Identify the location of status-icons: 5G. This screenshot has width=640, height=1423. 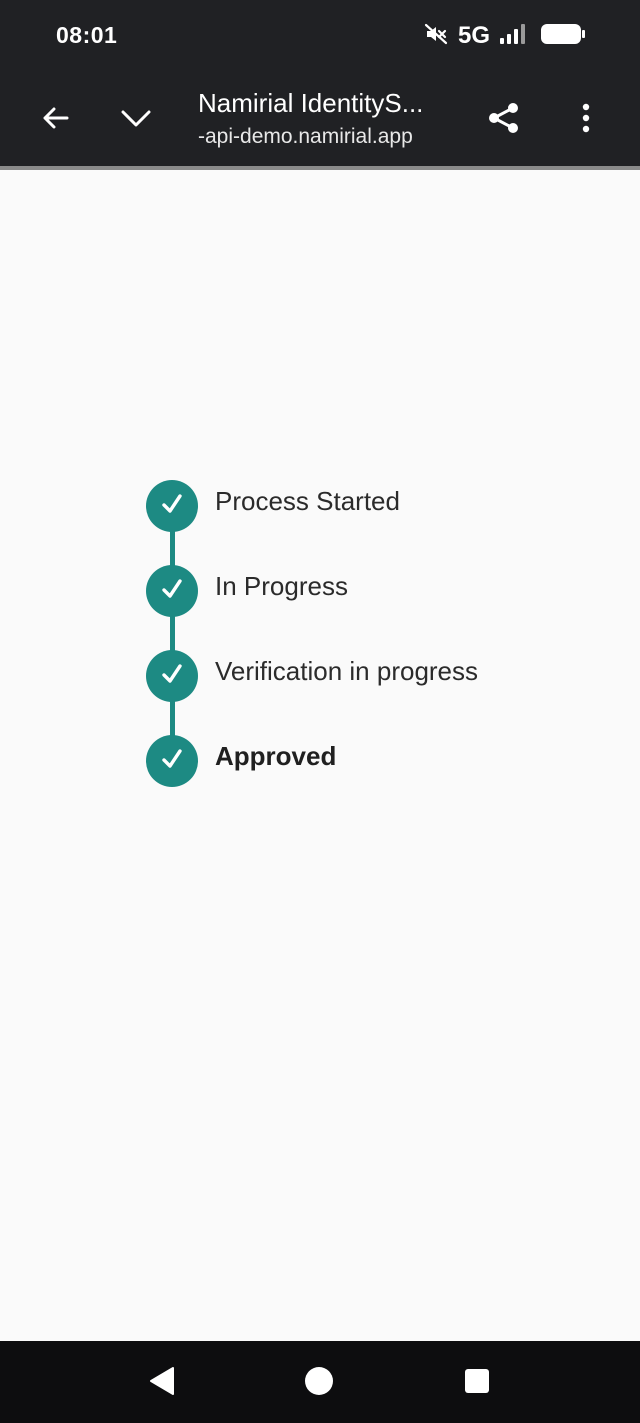
(505, 36).